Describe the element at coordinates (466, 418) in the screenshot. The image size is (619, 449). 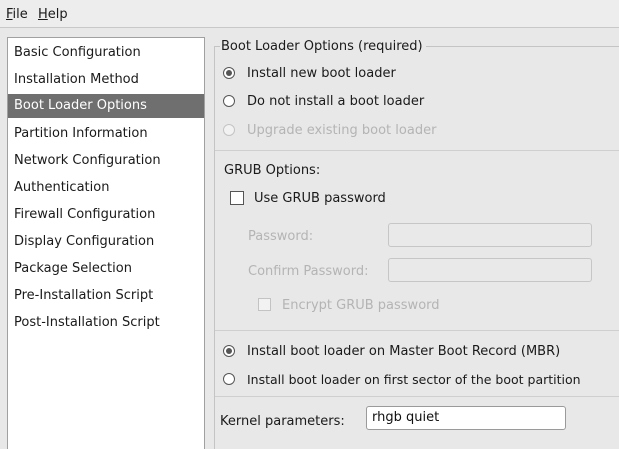
I see `kernel-parameters-input: rhgb quiet` at that location.